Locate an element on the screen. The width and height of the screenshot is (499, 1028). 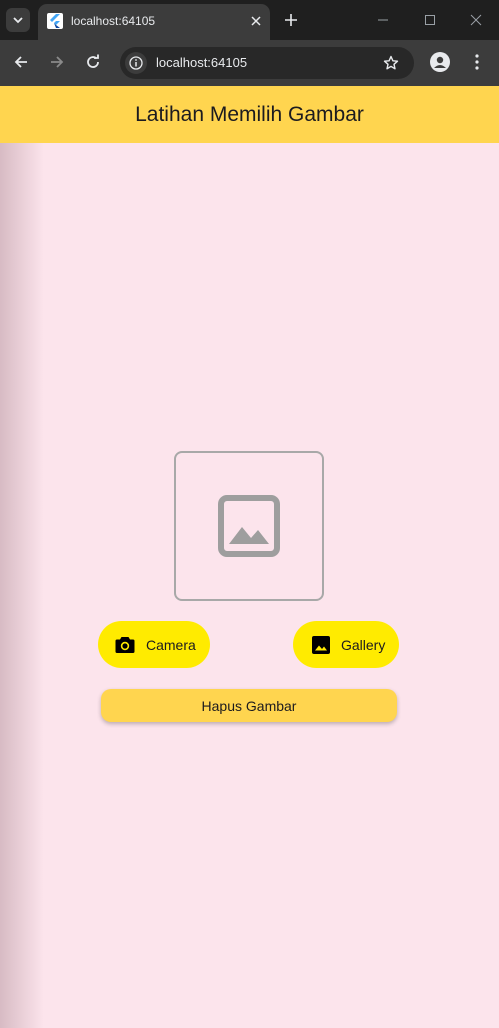
browser-tab-strip: localhost:64105 is located at coordinates (249, 20).